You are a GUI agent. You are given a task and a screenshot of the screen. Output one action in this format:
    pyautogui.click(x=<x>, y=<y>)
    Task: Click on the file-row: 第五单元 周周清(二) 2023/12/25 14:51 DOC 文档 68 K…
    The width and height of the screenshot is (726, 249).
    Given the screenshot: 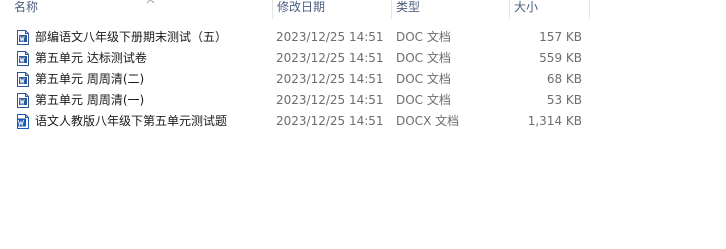 What is the action you would take?
    pyautogui.click(x=300, y=79)
    